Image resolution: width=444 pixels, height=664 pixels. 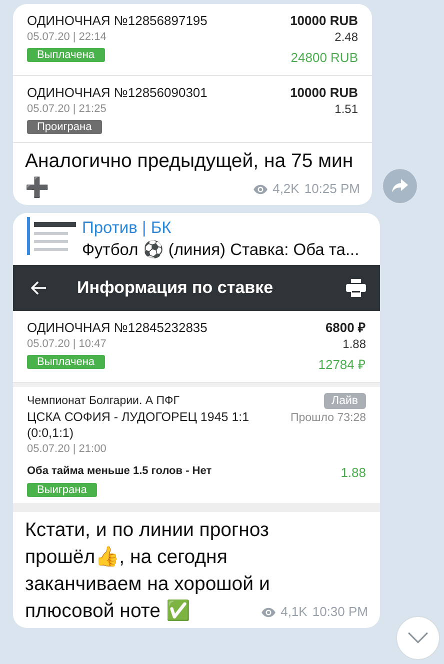 What do you see at coordinates (117, 93) in the screenshot?
I see `bet-title: ОДИНОЧНАЯ №12856090301` at bounding box center [117, 93].